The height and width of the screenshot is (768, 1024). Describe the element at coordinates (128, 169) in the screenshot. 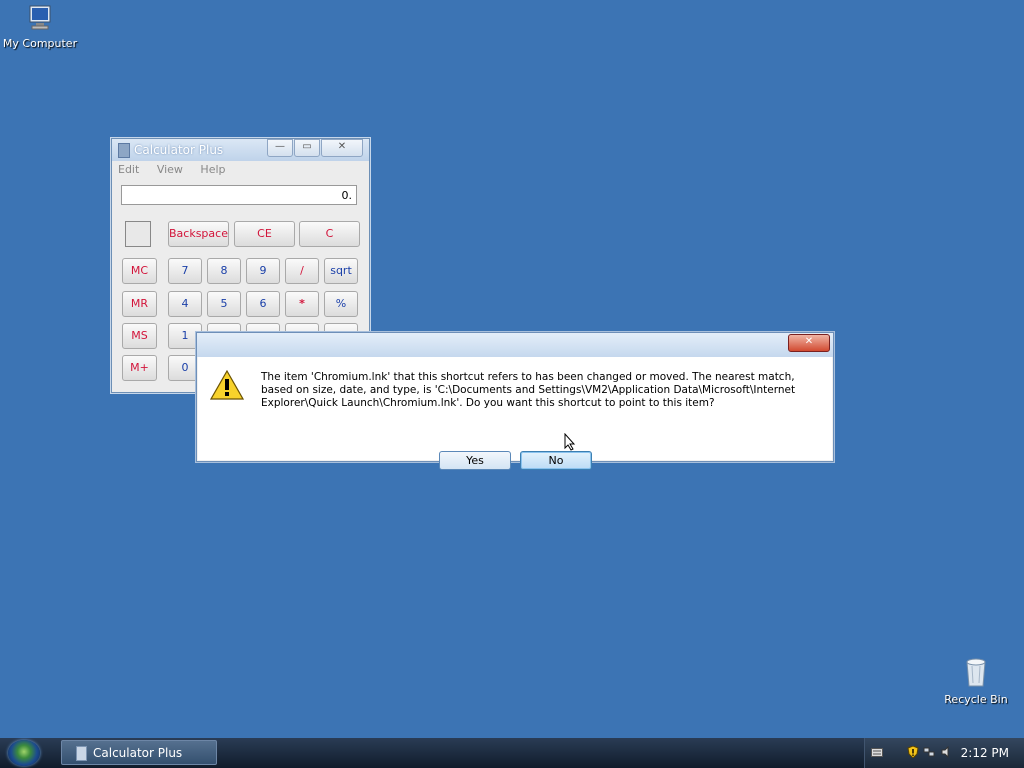

I see `menu-edit: Edit` at that location.